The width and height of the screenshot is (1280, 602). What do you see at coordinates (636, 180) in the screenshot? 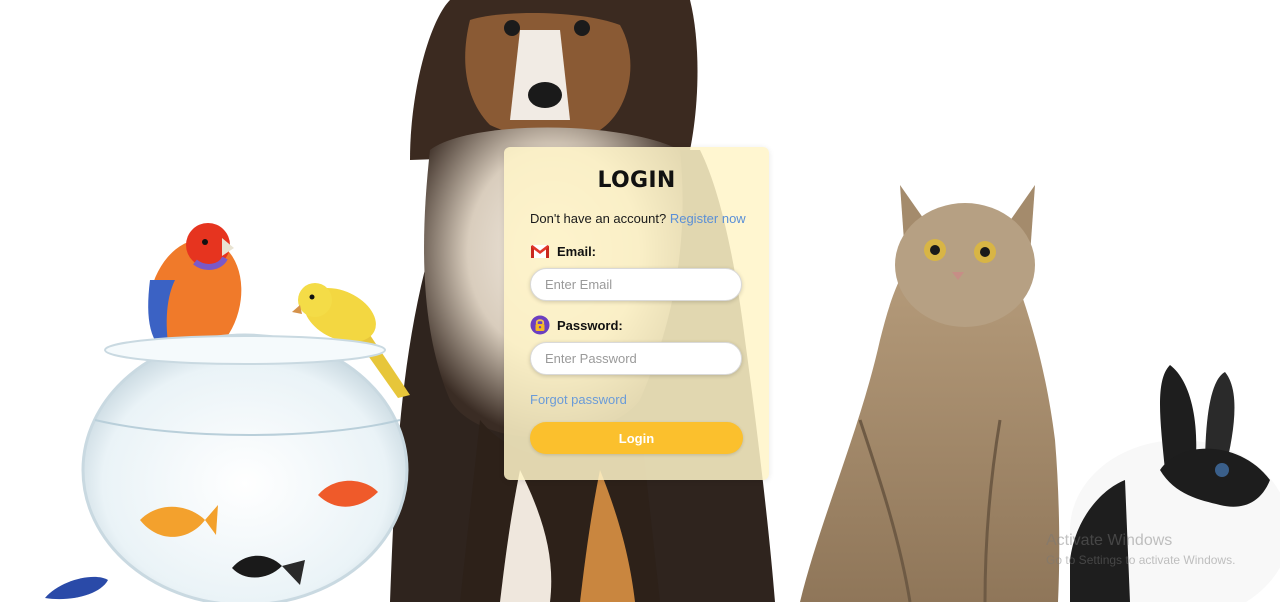
I see `login-title: LOGIN` at bounding box center [636, 180].